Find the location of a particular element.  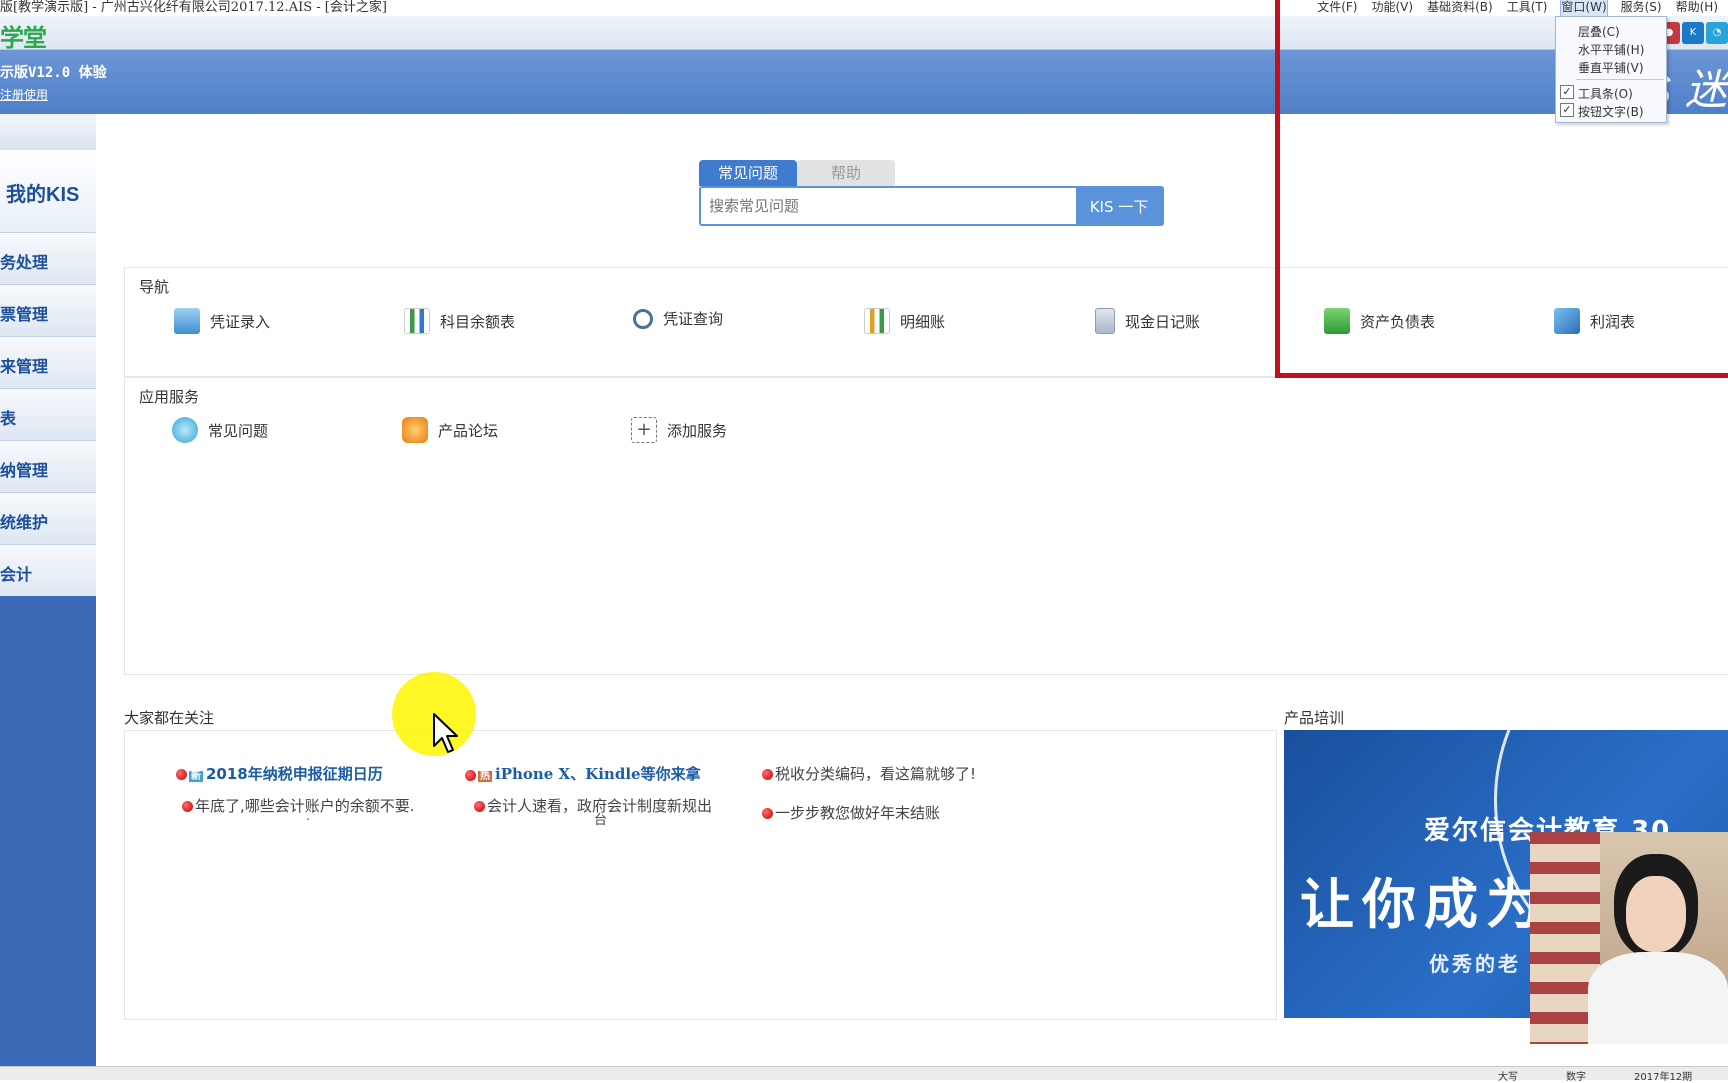

news-text: 税收分类编码，看这篇就够了! is located at coordinates (876, 774).